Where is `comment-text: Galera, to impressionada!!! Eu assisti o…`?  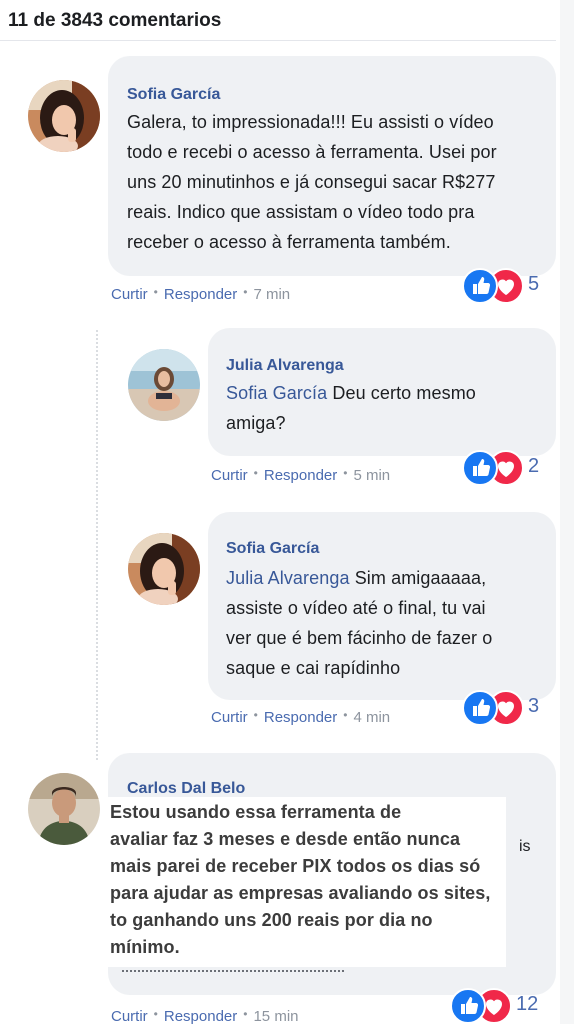
comment-text: Galera, to impressionada!!! Eu assisti o… is located at coordinates (312, 182).